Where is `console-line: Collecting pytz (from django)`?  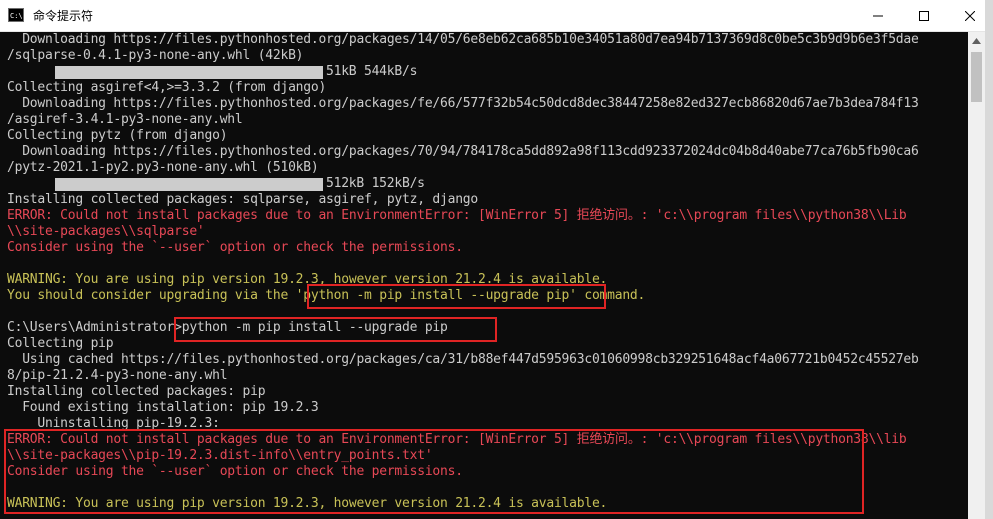 console-line: Collecting pytz (from django) is located at coordinates (117, 135).